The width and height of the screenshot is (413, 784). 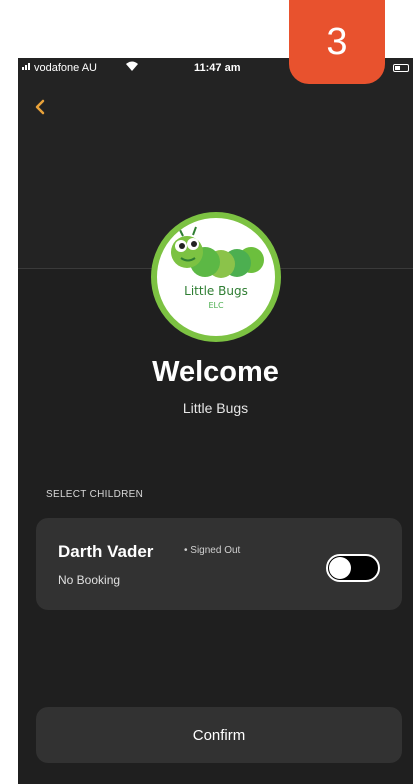 What do you see at coordinates (65, 68) in the screenshot?
I see `carrier-label: vodafone AU` at bounding box center [65, 68].